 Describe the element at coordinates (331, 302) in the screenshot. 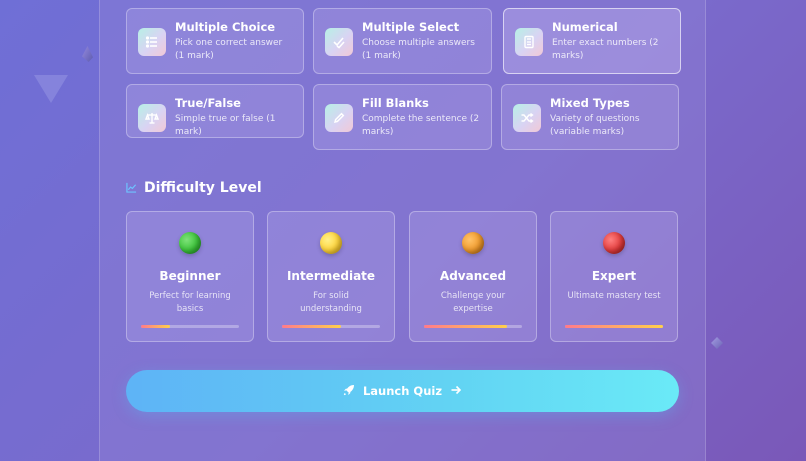

I see `difficulty-desc: For solid understanding` at that location.